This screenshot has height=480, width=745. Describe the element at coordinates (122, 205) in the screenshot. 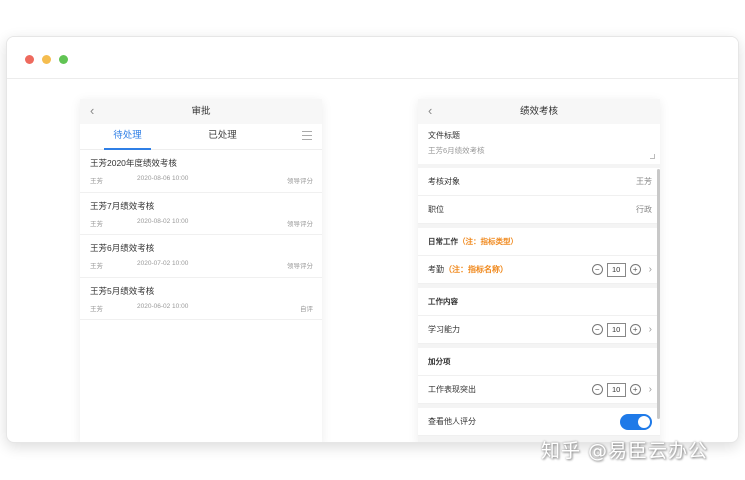

I see `item-title: 王芳7月绩效考核` at that location.